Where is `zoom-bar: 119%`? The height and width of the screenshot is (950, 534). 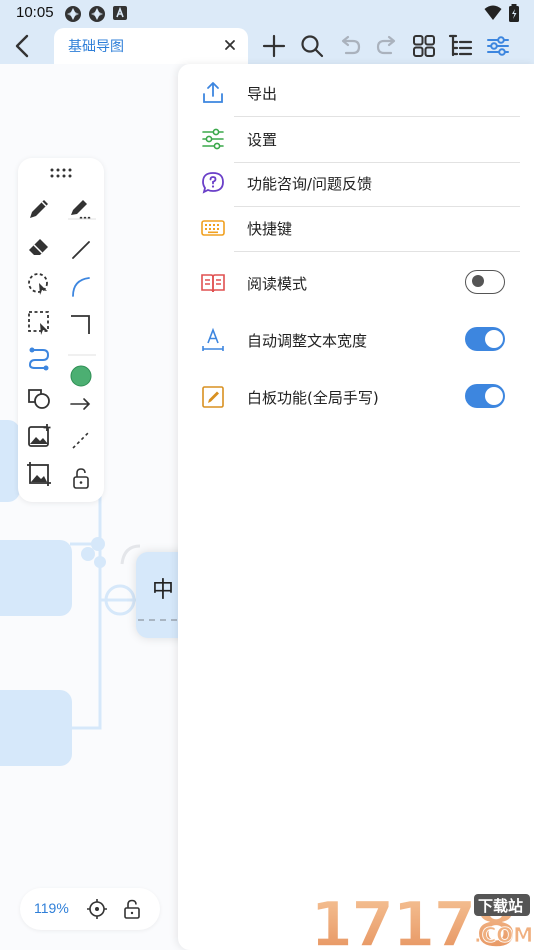
zoom-bar: 119% is located at coordinates (90, 909).